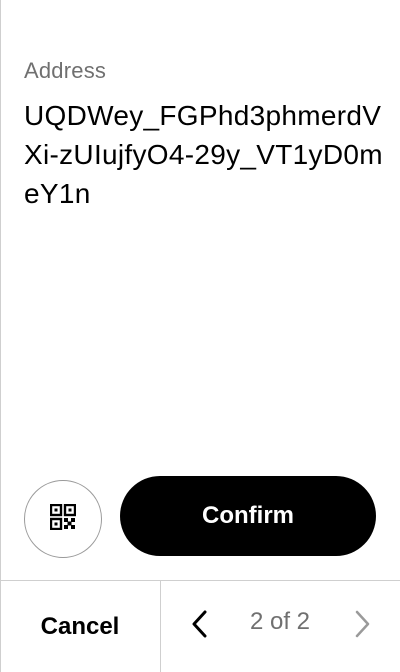 The width and height of the screenshot is (400, 672). I want to click on confirm-button: Confirm, so click(248, 516).